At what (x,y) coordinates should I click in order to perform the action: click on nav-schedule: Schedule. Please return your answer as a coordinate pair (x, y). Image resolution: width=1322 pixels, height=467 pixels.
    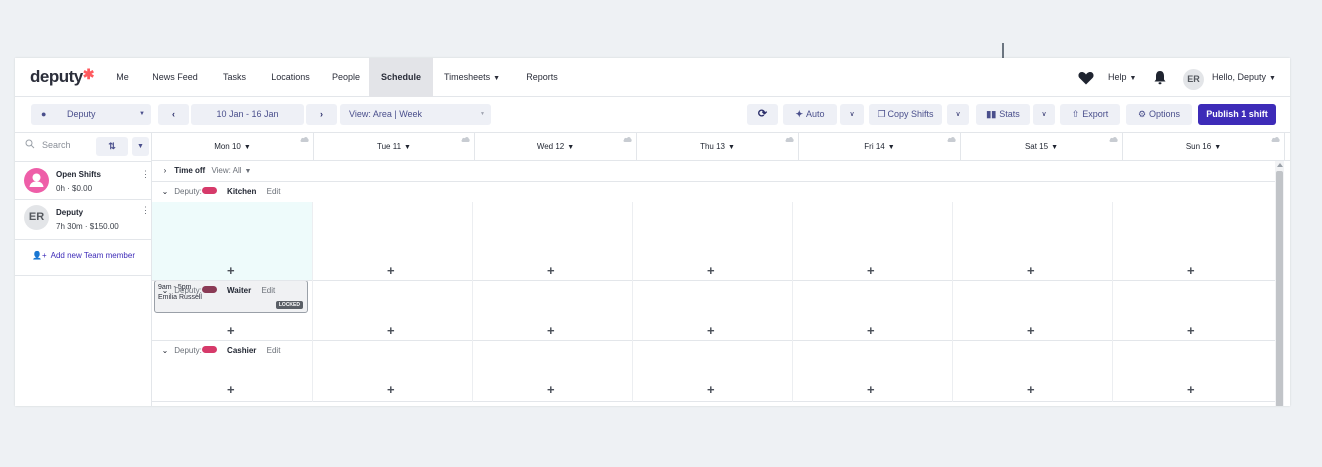
    Looking at the image, I should click on (401, 77).